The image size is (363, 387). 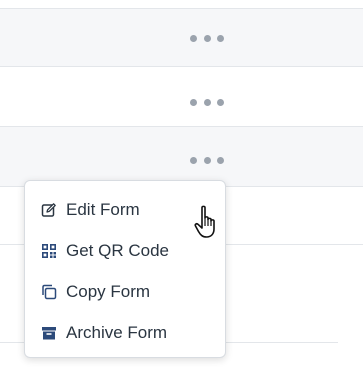 What do you see at coordinates (181, 4) in the screenshot?
I see `table-top-edge` at bounding box center [181, 4].